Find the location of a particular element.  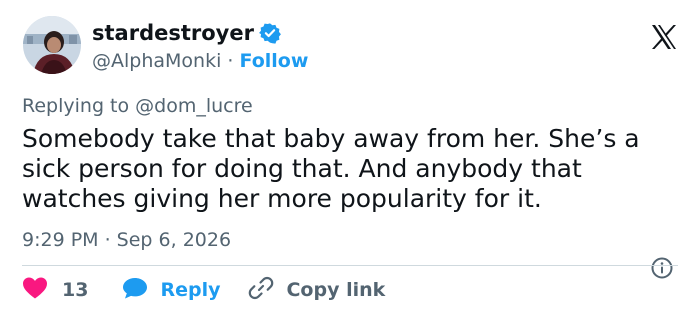

like-count: 13 is located at coordinates (75, 290).